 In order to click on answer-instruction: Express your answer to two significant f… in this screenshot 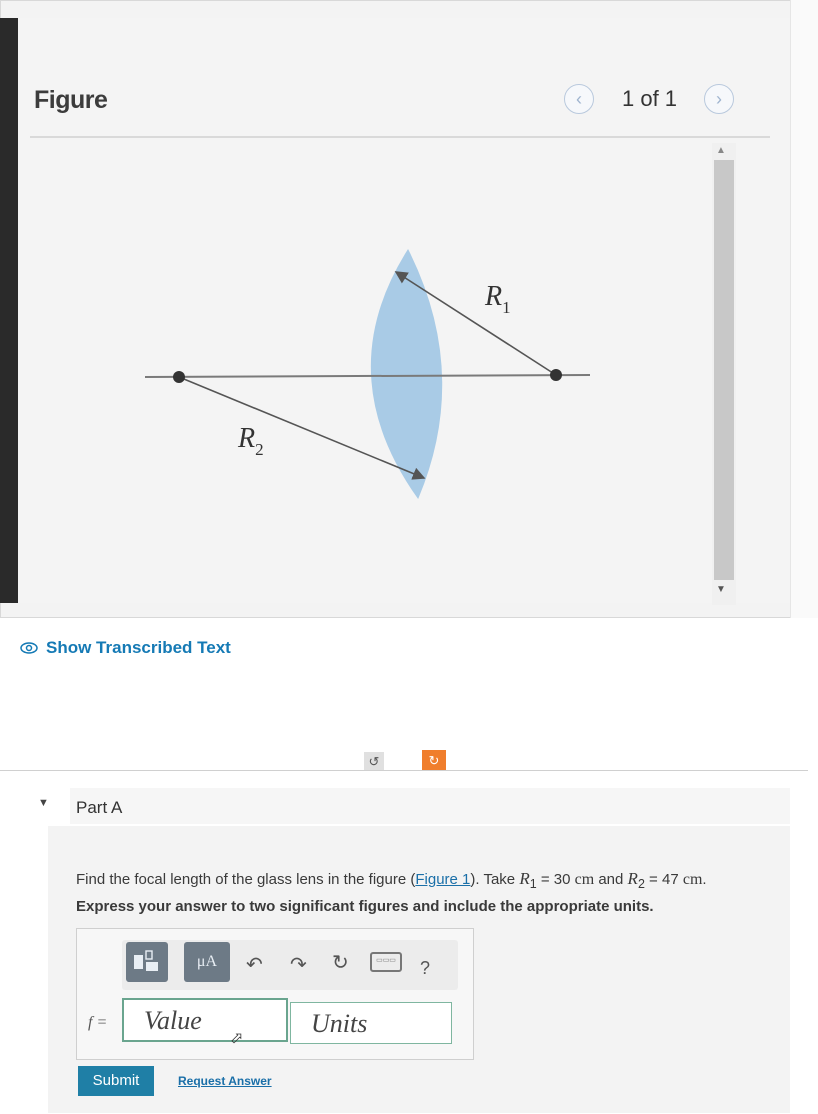, I will do `click(365, 906)`.